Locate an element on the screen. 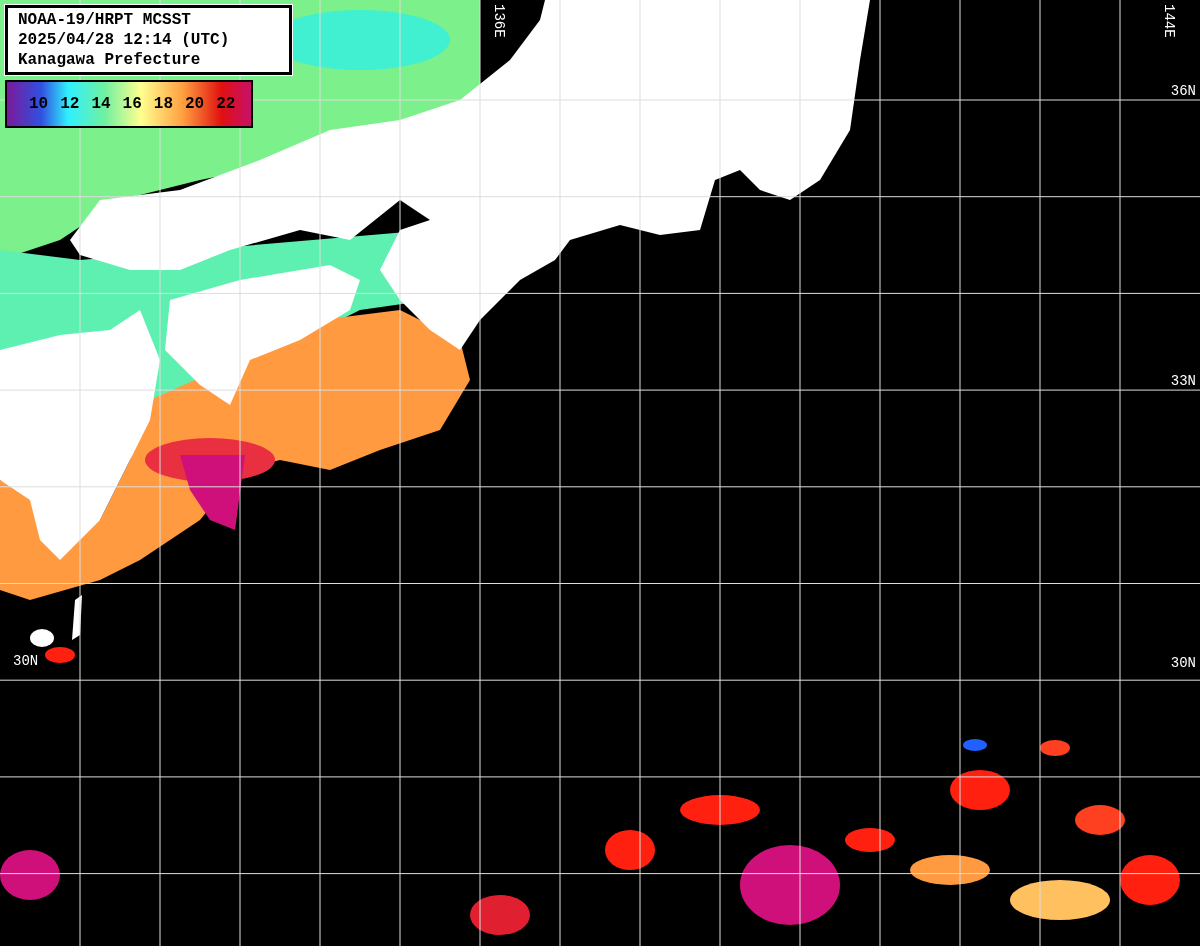 This screenshot has height=946, width=1200. longitude-label: 144E is located at coordinates (1169, 21).